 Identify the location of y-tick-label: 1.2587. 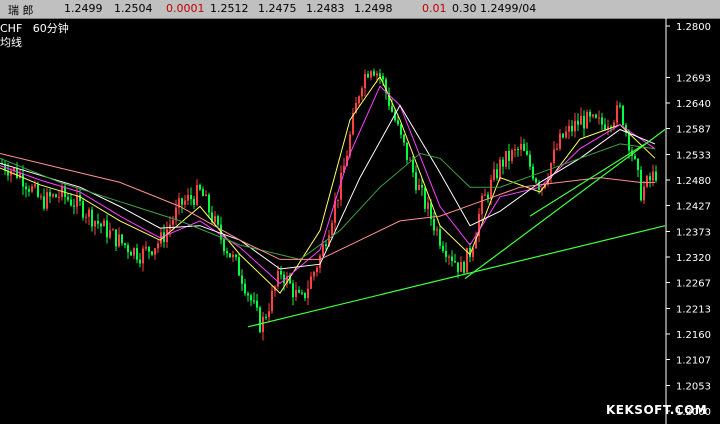
(693, 130).